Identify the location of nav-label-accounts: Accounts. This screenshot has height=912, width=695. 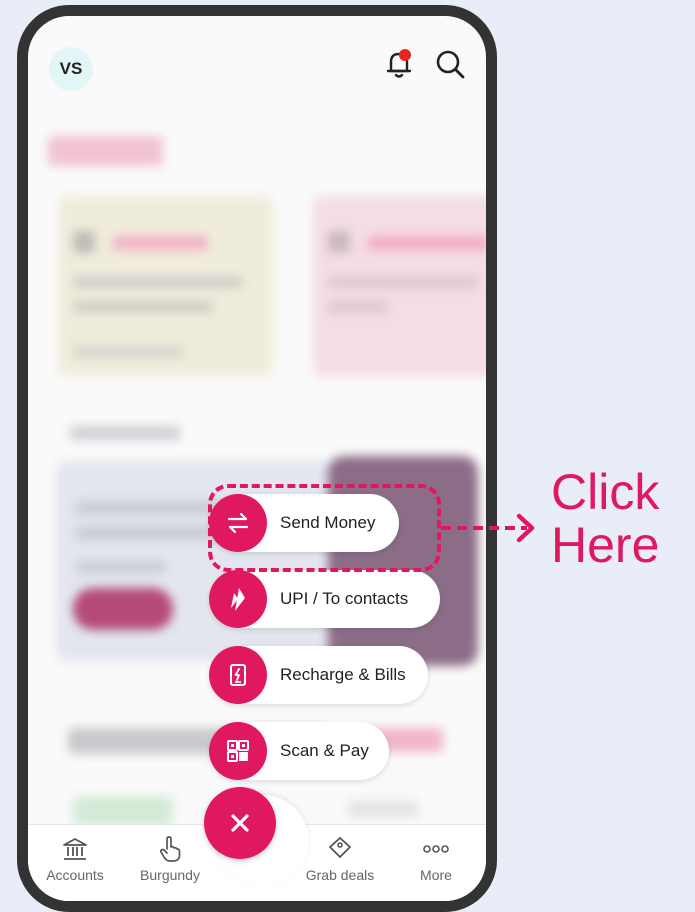
(75, 875).